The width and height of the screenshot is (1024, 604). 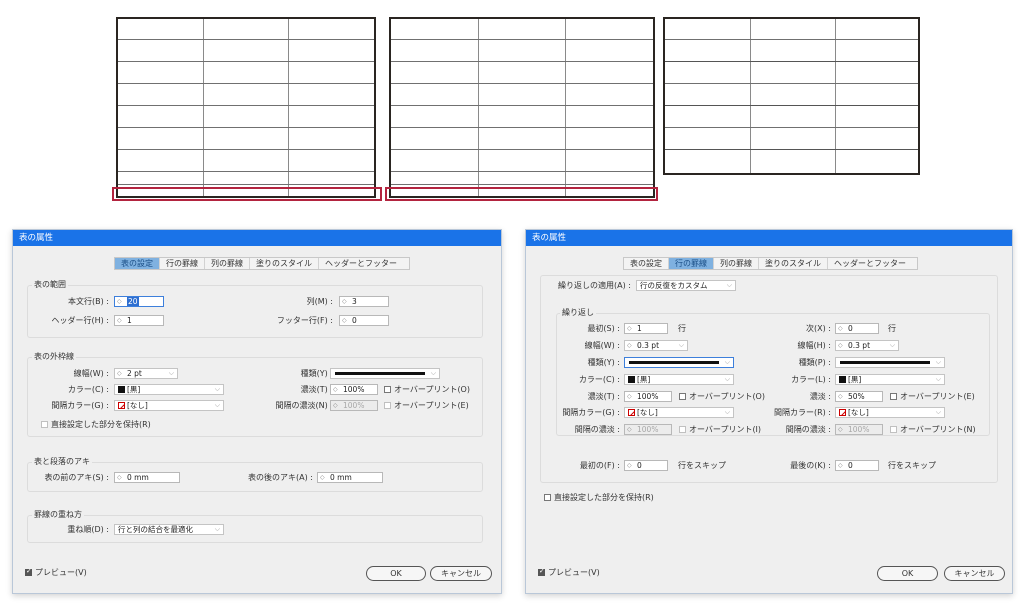 What do you see at coordinates (648, 396) in the screenshot?
I see `tint-t-field: ◇ 100%` at bounding box center [648, 396].